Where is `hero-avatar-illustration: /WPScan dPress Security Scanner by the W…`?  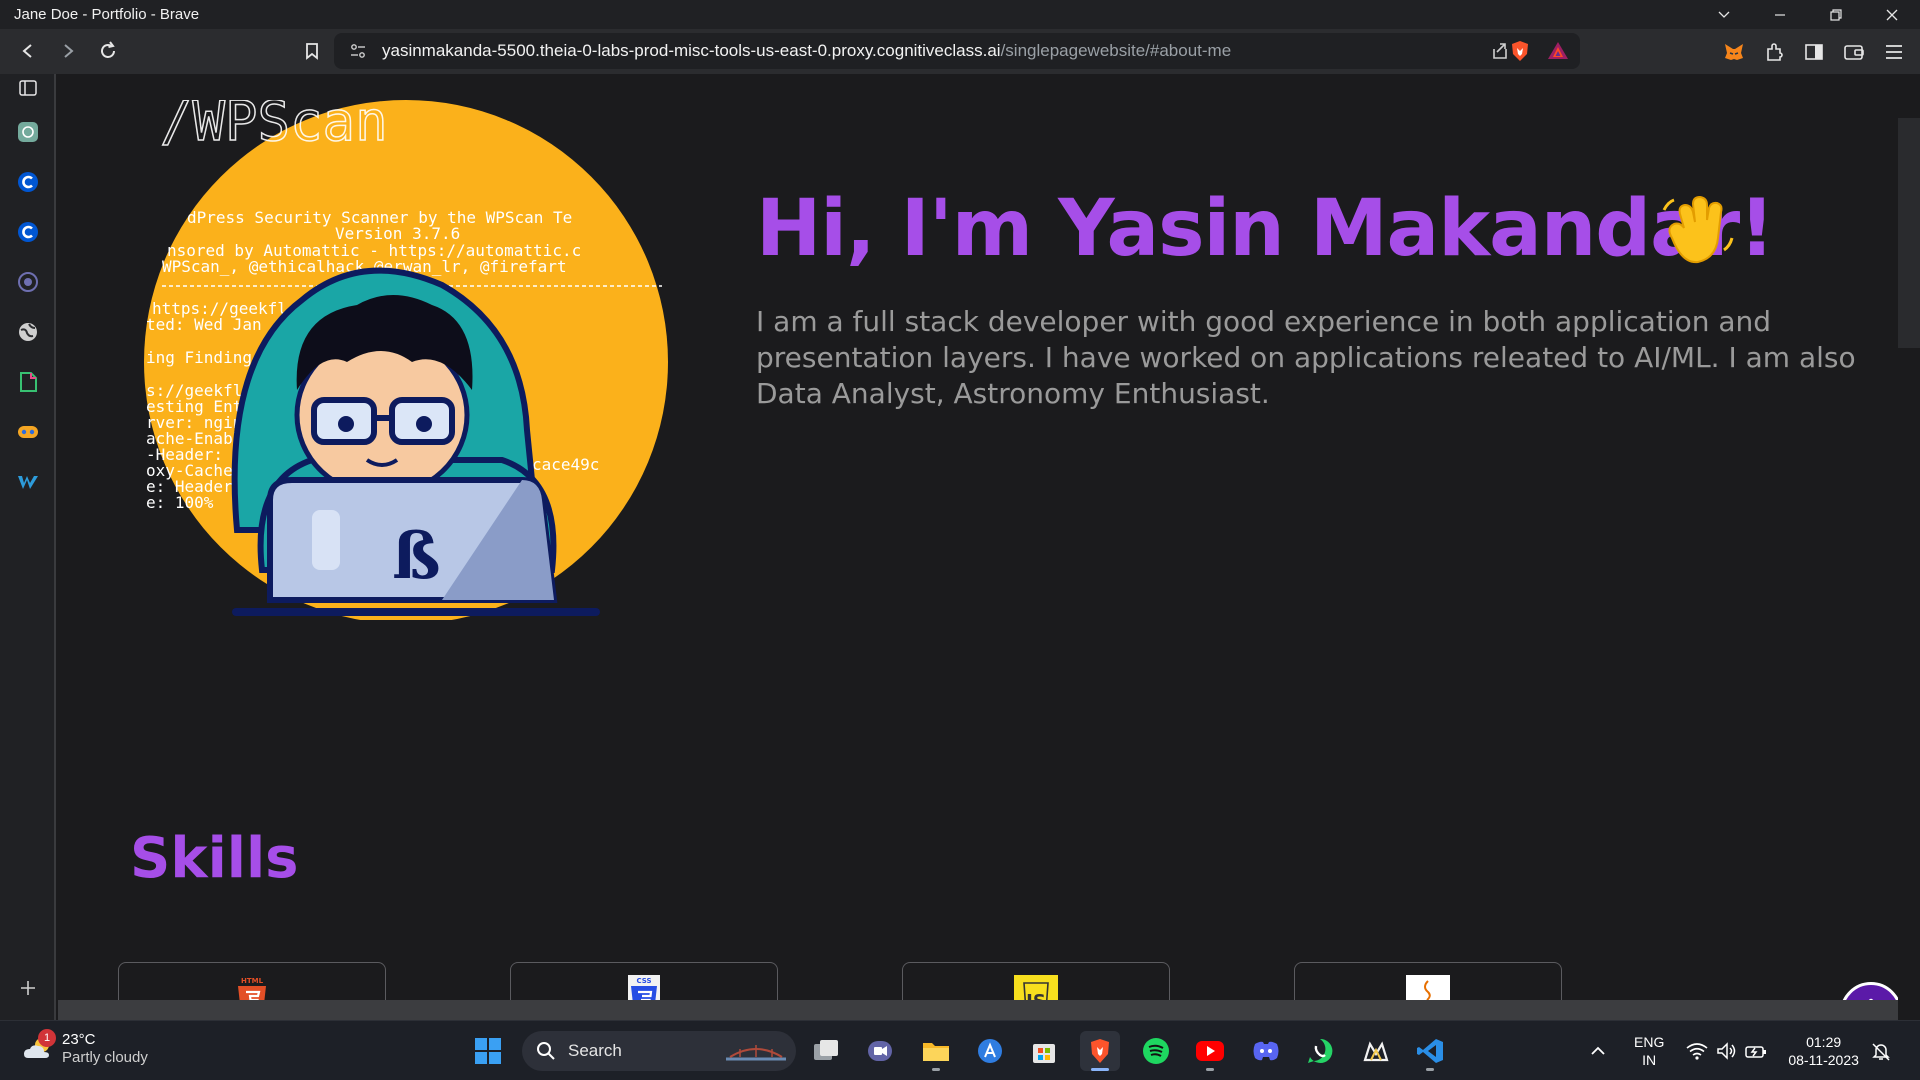 hero-avatar-illustration: /WPScan dPress Security Scanner by the W… is located at coordinates (406, 360).